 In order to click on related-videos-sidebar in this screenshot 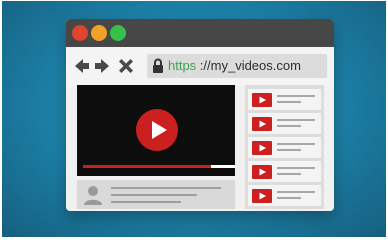, I will do `click(284, 147)`.